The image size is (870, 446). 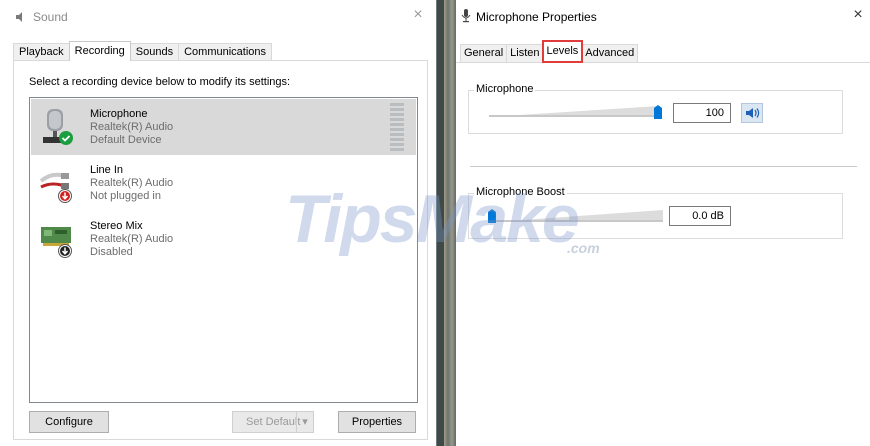 What do you see at coordinates (125, 196) in the screenshot?
I see `device-status: Not plugged in` at bounding box center [125, 196].